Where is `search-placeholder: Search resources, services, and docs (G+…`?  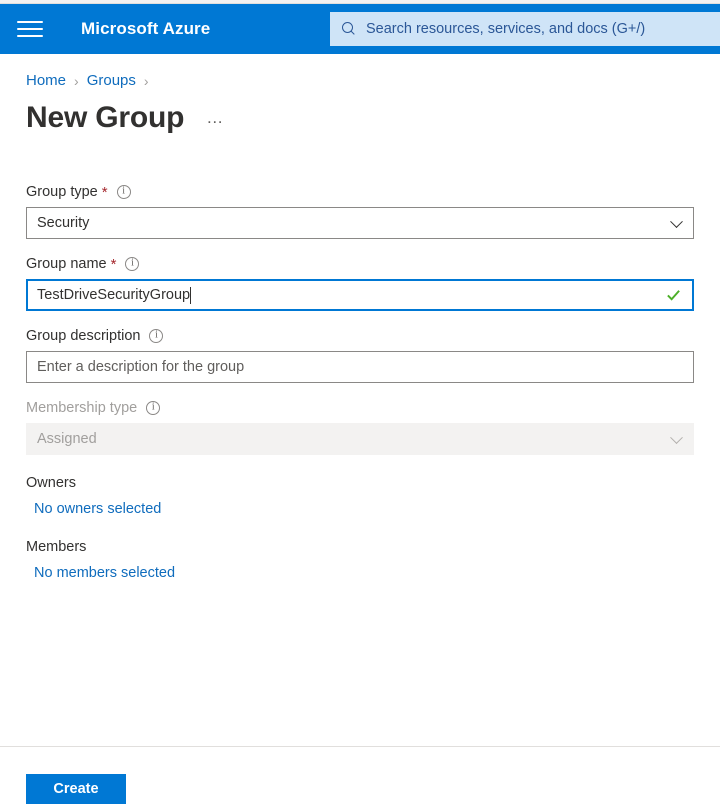 search-placeholder: Search resources, services, and docs (G+… is located at coordinates (506, 29).